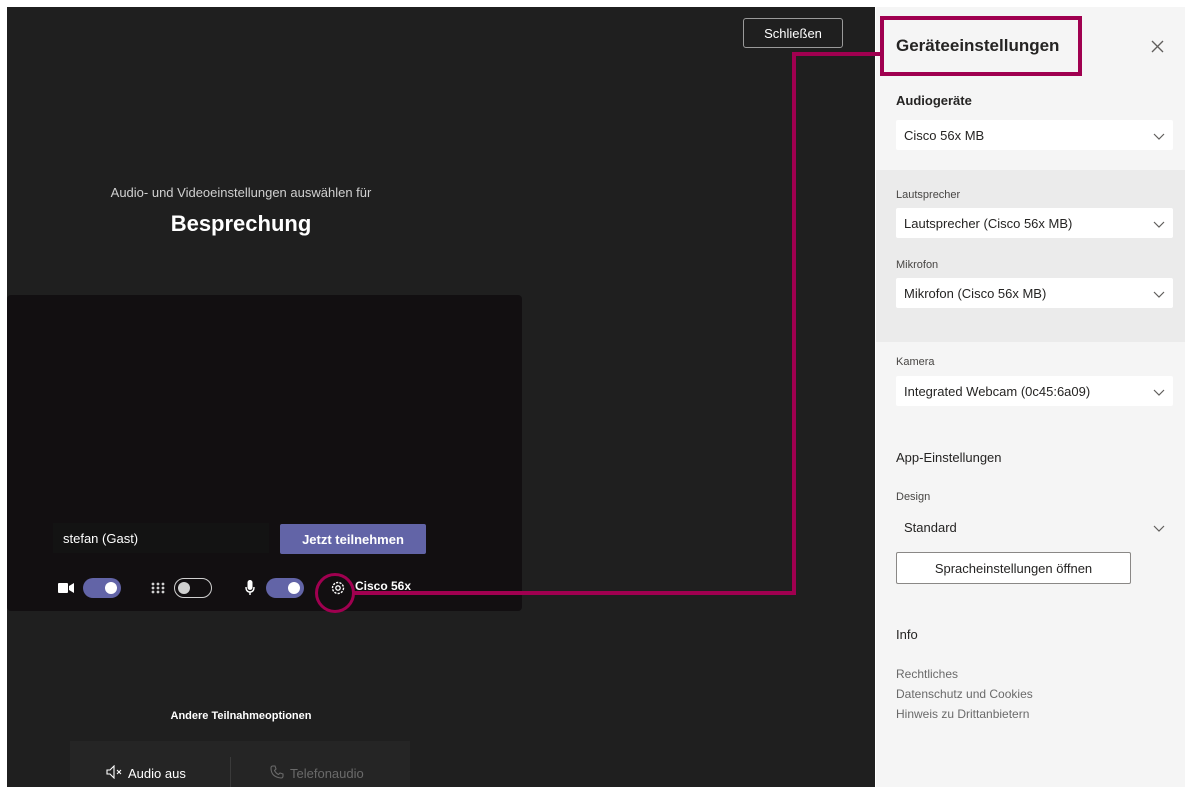  Describe the element at coordinates (962, 714) in the screenshot. I see `third-party-notice-link: Hinweis zu Drittanbietern` at that location.